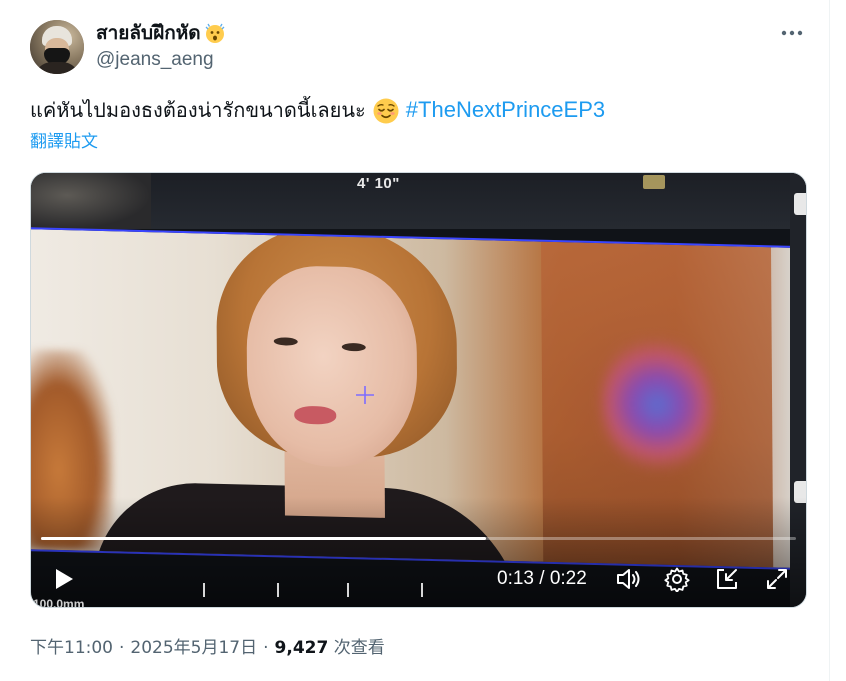 The image size is (846, 681). What do you see at coordinates (301, 648) in the screenshot?
I see `views-count: 9,427` at bounding box center [301, 648].